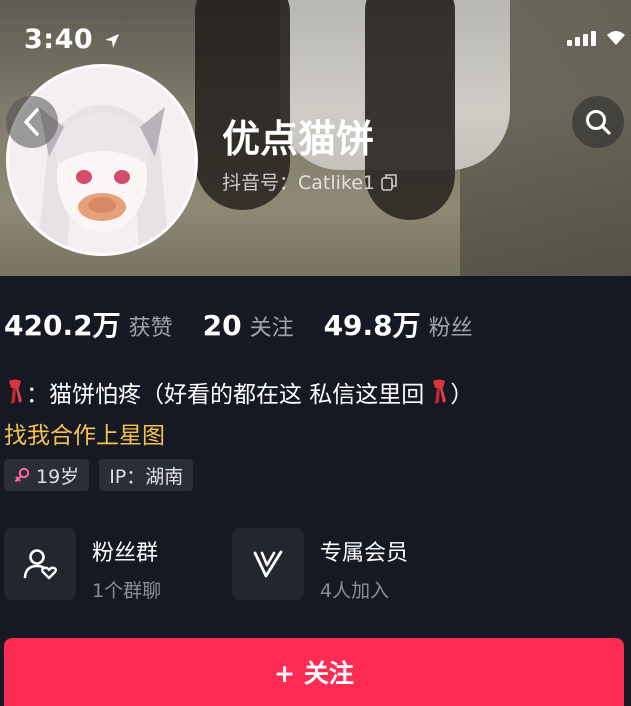 This screenshot has height=706, width=631. Describe the element at coordinates (569, 43) in the screenshot. I see `signal-icon` at that location.